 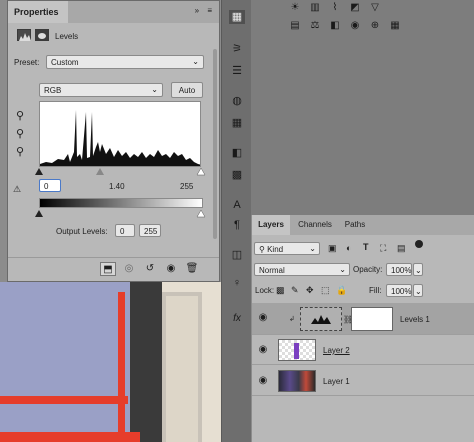 I want to click on gradients-icon: ◧, so click(x=237, y=153).